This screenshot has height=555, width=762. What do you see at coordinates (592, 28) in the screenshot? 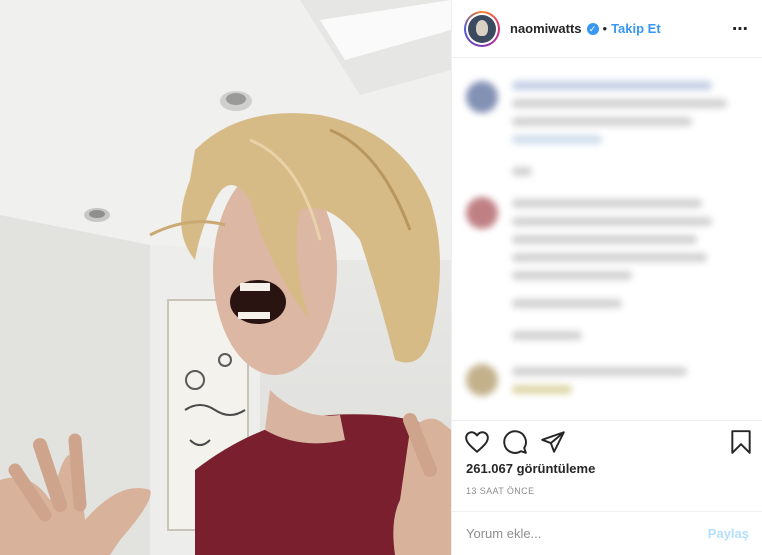
I see `verified-badge-icon: ✓` at bounding box center [592, 28].